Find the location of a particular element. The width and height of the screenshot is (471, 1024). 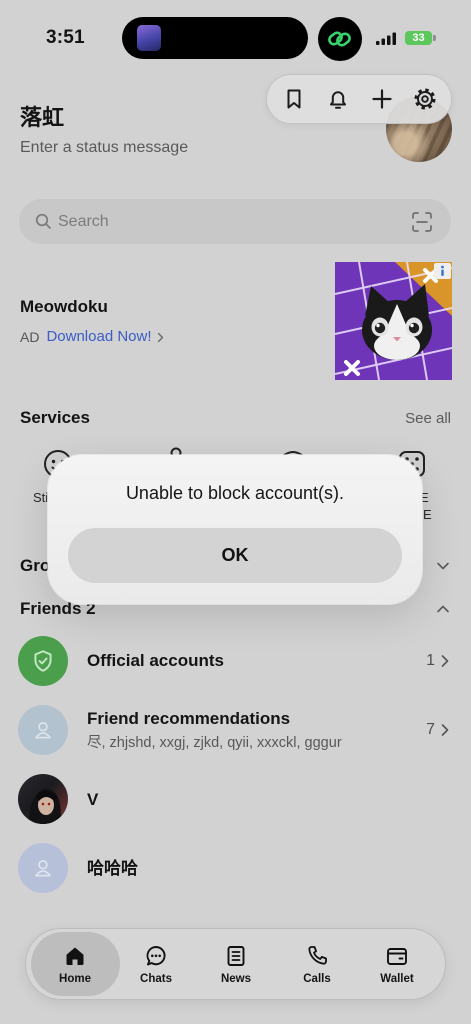

now-playing-artwork is located at coordinates (149, 38).